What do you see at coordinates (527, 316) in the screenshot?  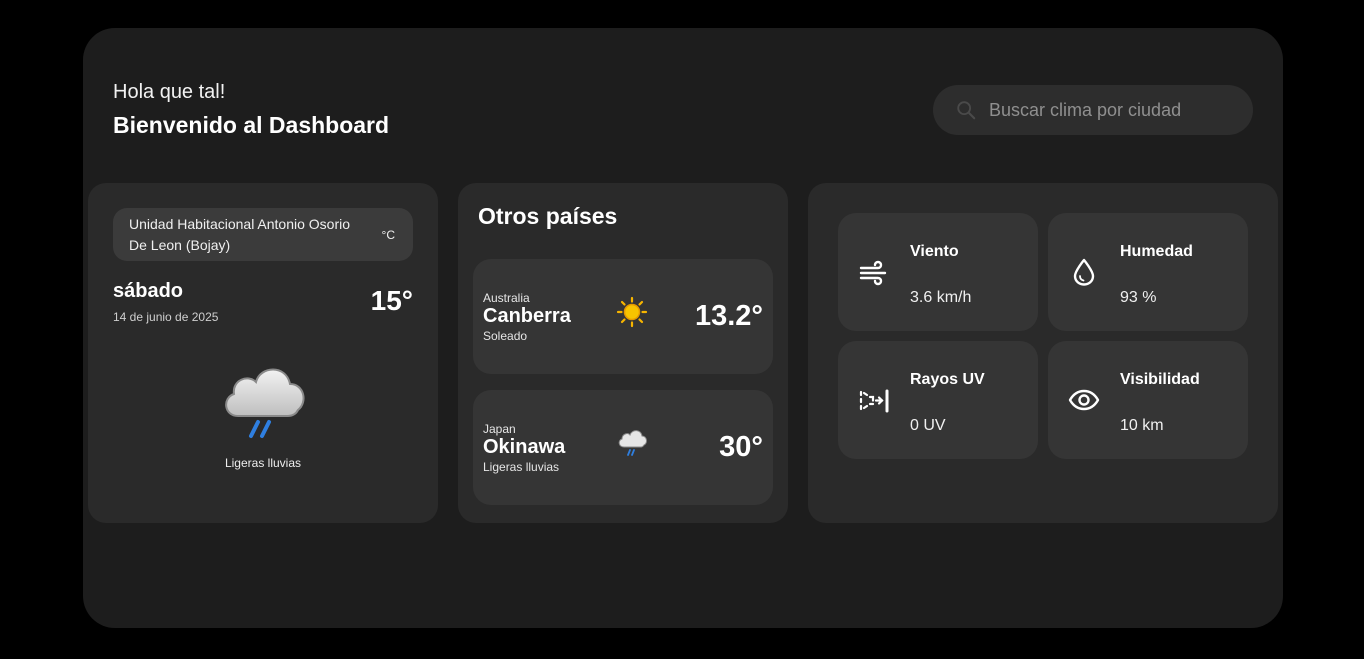 I see `city-name: Canberra` at bounding box center [527, 316].